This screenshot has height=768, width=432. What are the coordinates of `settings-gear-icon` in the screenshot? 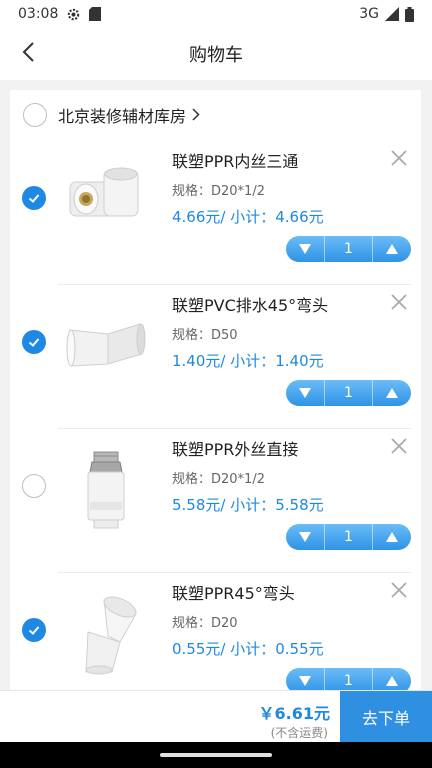 It's located at (73, 14).